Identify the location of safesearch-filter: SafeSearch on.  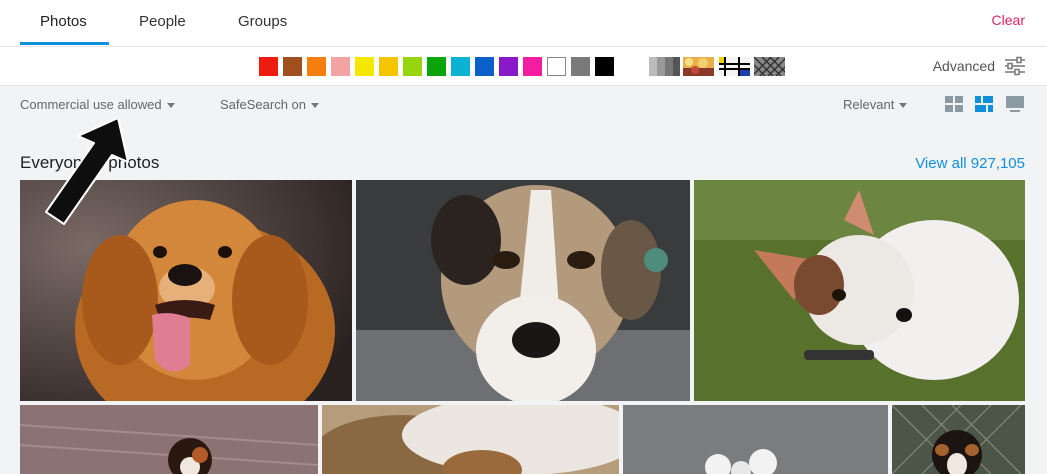
(270, 104).